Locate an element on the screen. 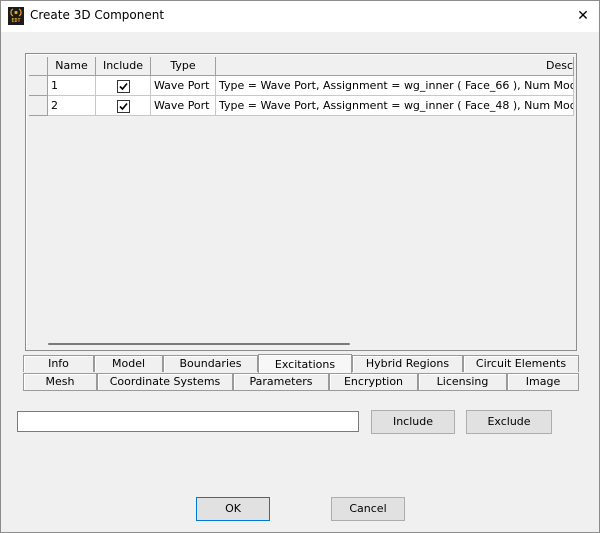 The width and height of the screenshot is (600, 533). tab-excitations: Excitations is located at coordinates (305, 363).